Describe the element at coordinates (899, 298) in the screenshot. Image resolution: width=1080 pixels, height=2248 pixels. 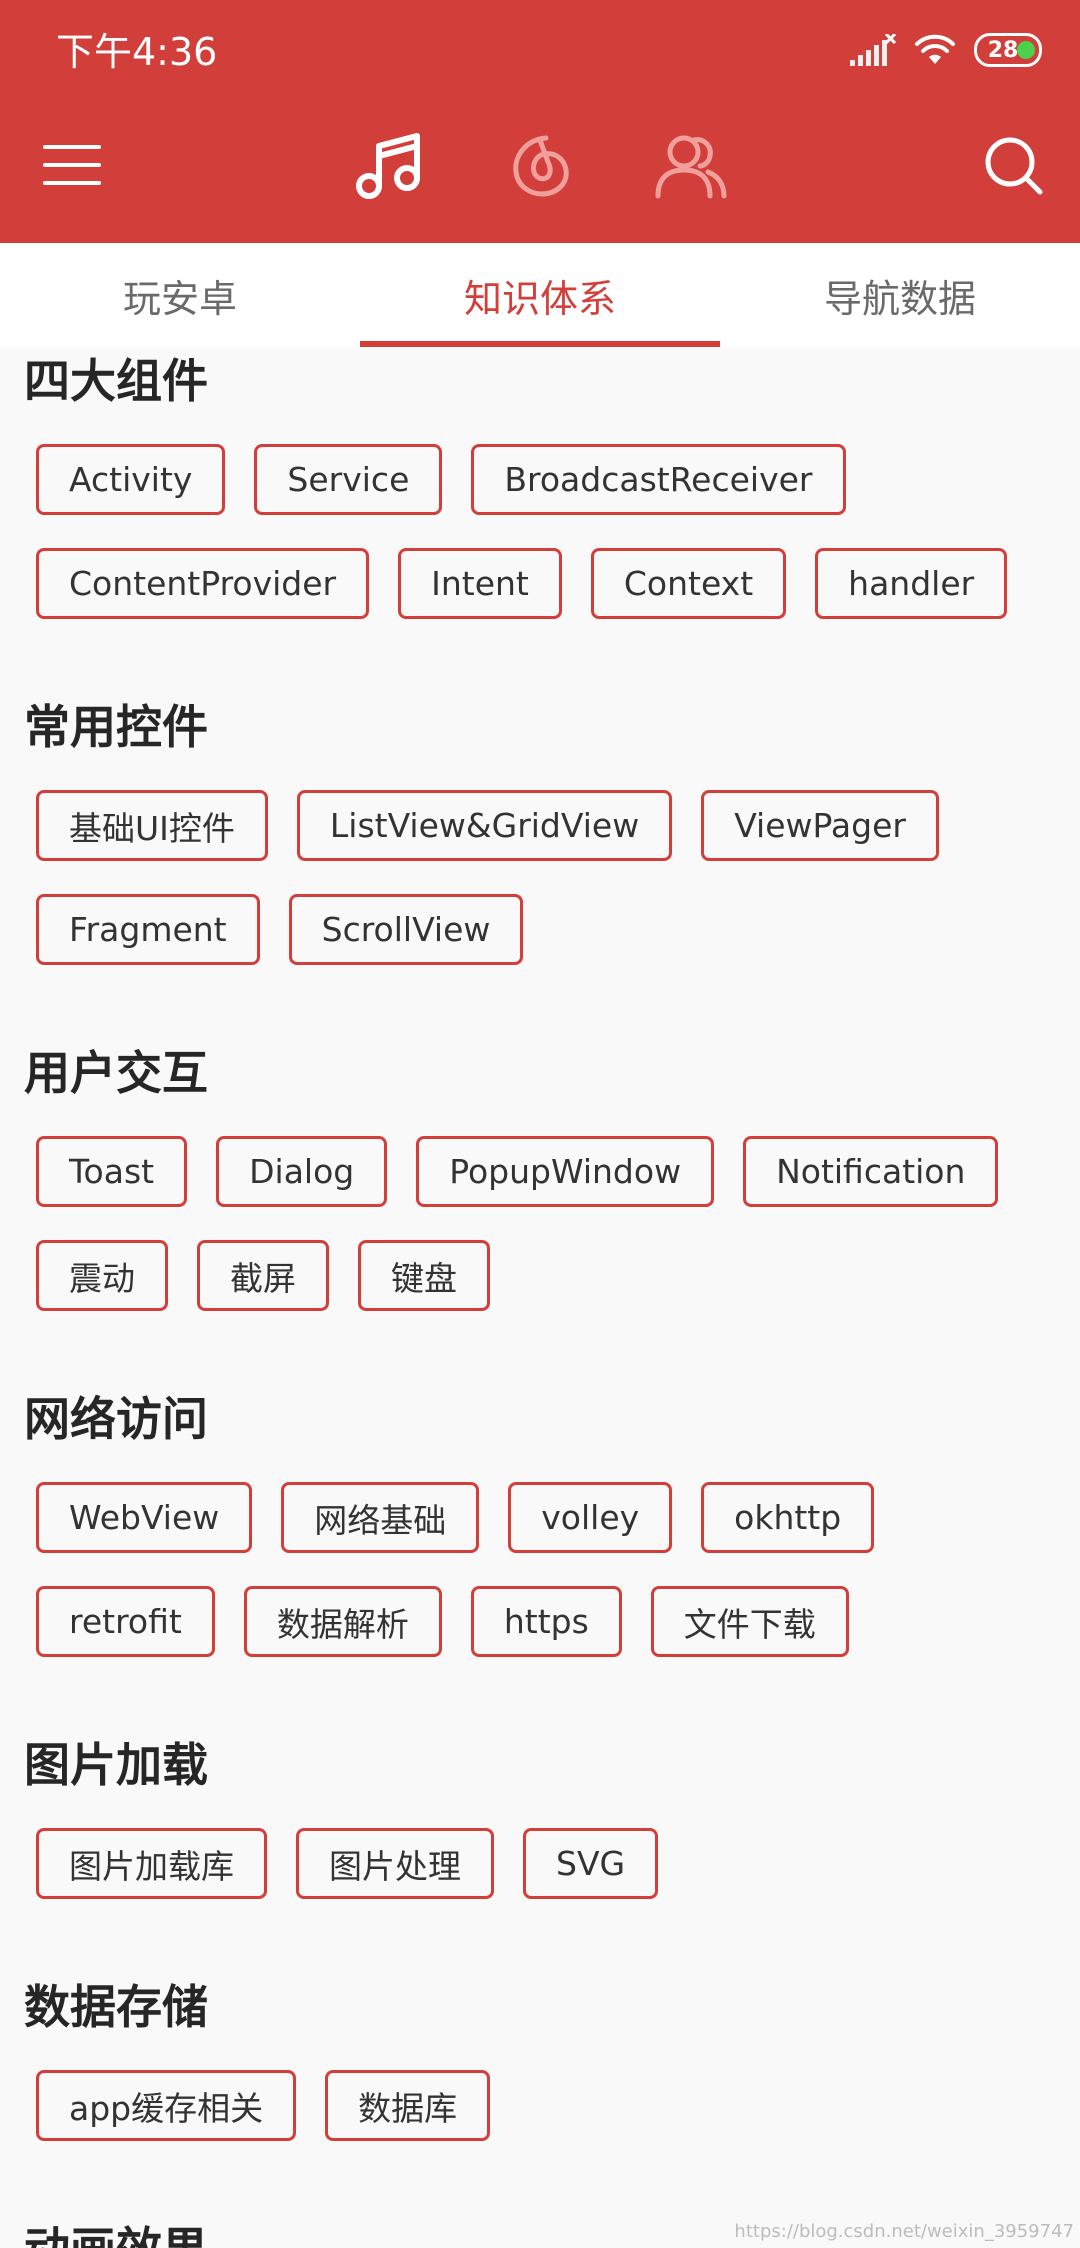
I see `tab-label: 导航数据` at that location.